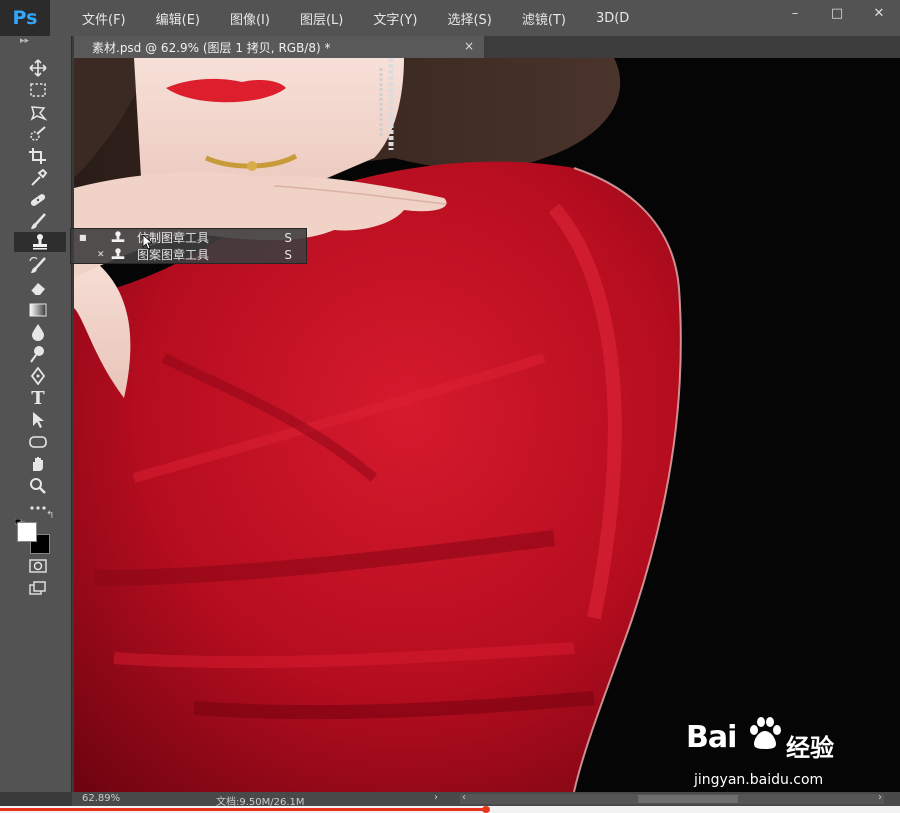 The image size is (900, 813). What do you see at coordinates (38, 398) in the screenshot?
I see `type-tool-icon: T` at bounding box center [38, 398].